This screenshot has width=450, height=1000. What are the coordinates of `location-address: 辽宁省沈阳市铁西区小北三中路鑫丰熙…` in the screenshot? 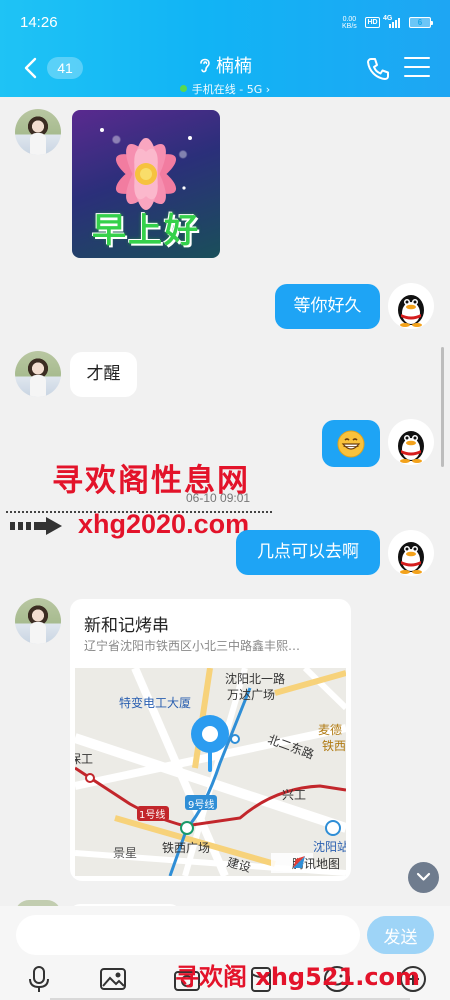 It's located at (192, 646).